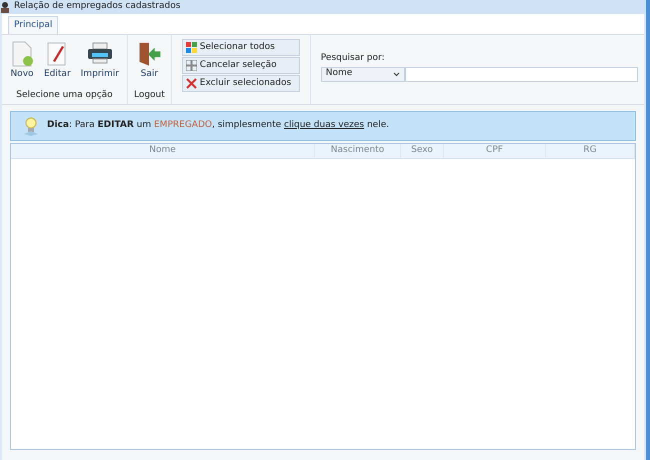  I want to click on selection-button: Cancelar seleção, so click(241, 65).